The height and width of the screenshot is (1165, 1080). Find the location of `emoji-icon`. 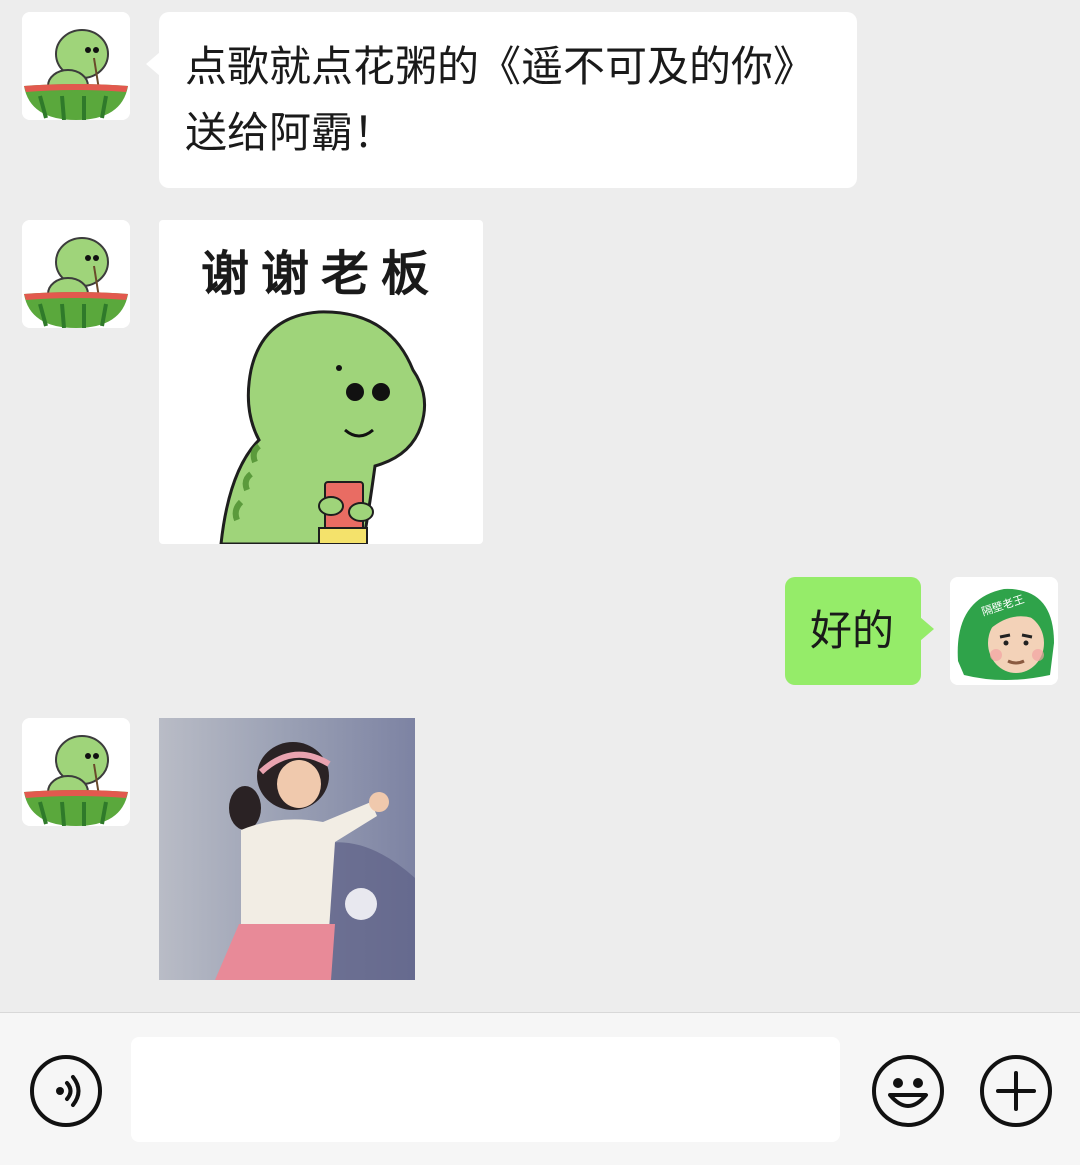

emoji-icon is located at coordinates (908, 1093).